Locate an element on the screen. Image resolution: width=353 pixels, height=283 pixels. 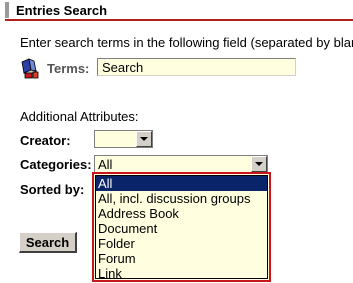
dropdown-option: Folder is located at coordinates (181, 243).